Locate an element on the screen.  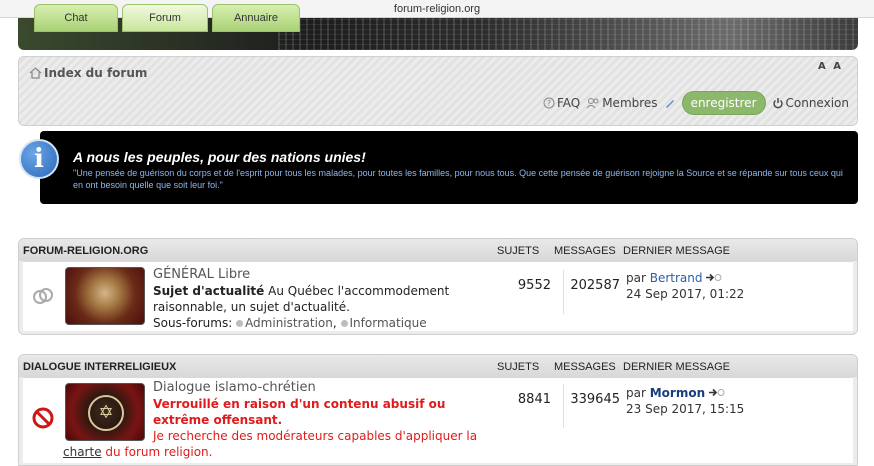
last-post-date: 24 Sep 2017, 01:22 is located at coordinates (685, 294).